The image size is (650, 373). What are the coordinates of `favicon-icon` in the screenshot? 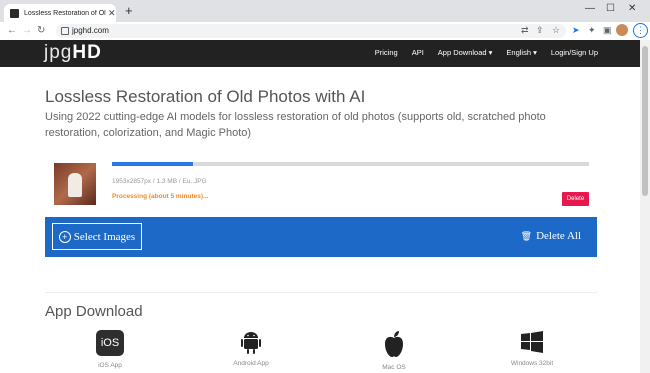 It's located at (14, 13).